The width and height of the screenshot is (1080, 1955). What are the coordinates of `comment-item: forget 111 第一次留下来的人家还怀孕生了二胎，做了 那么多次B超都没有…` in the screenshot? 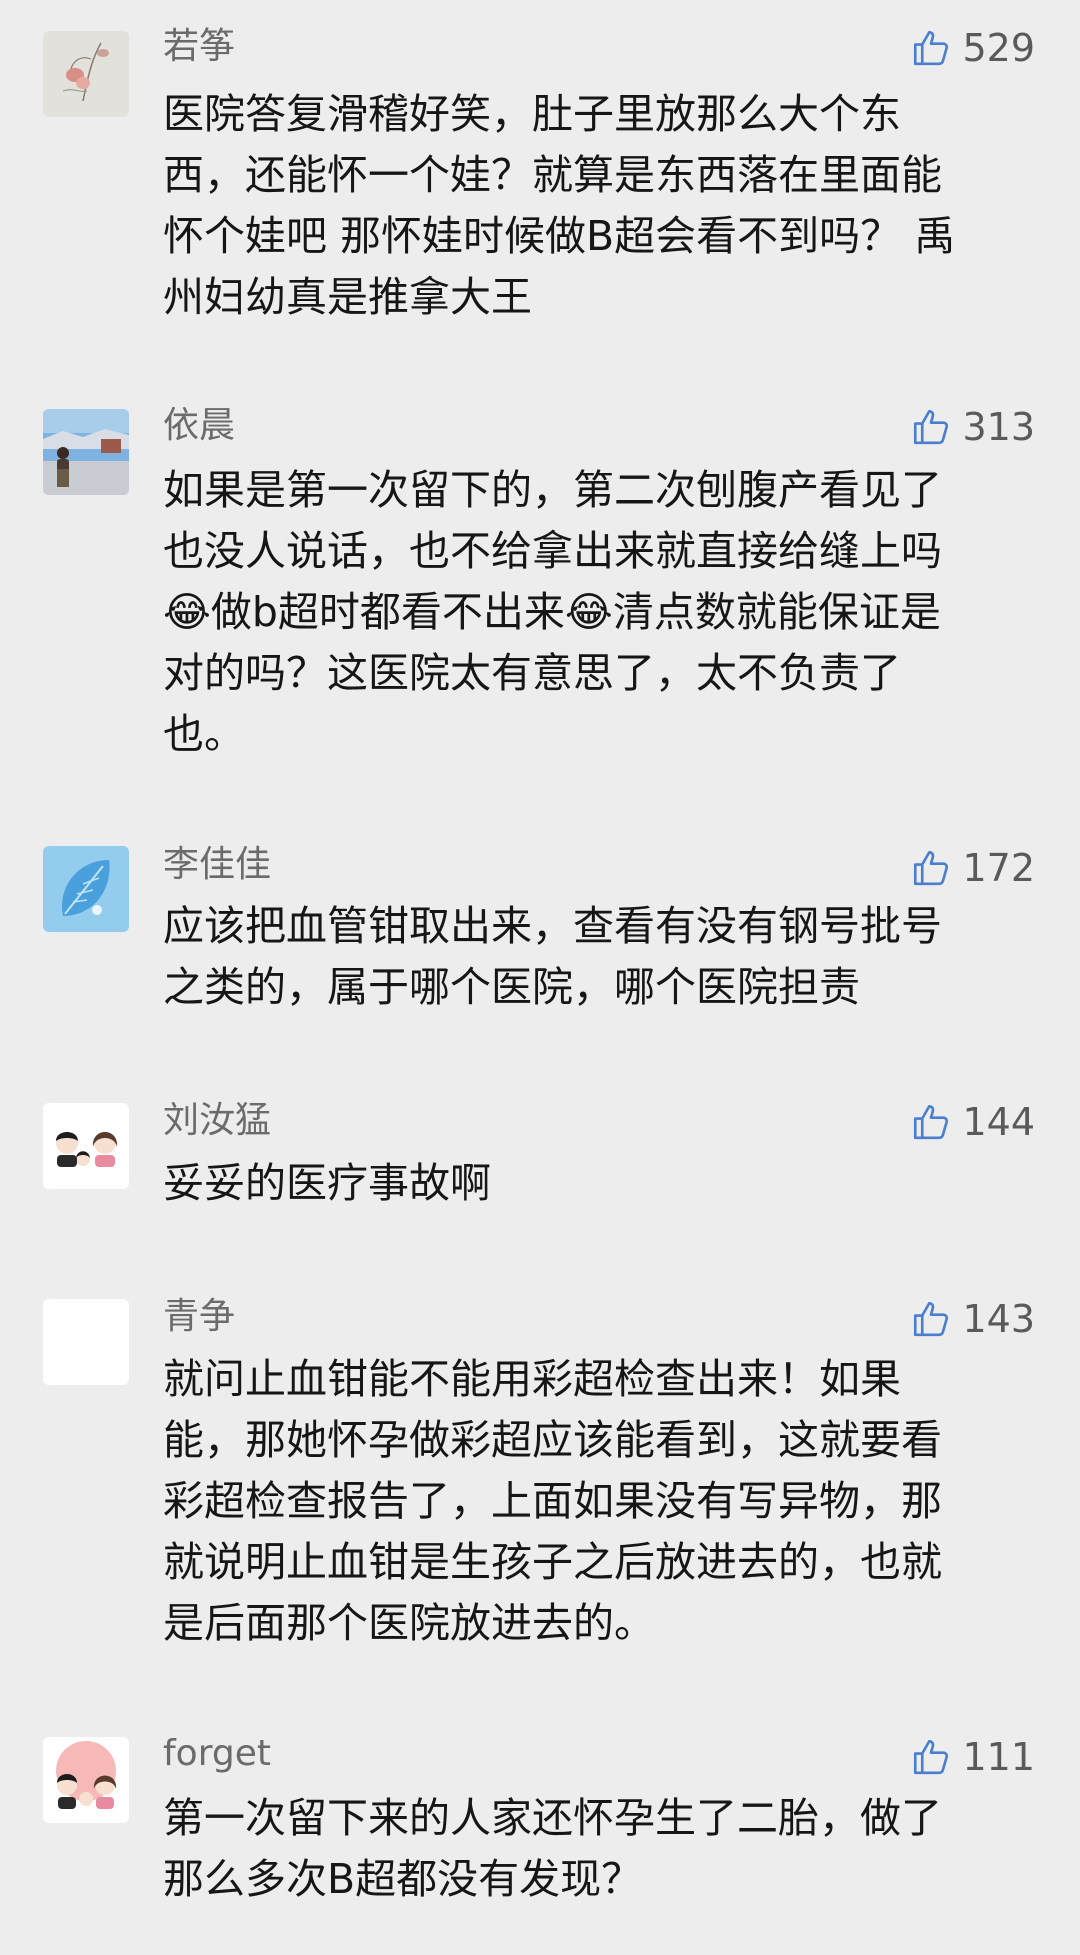 It's located at (540, 1842).